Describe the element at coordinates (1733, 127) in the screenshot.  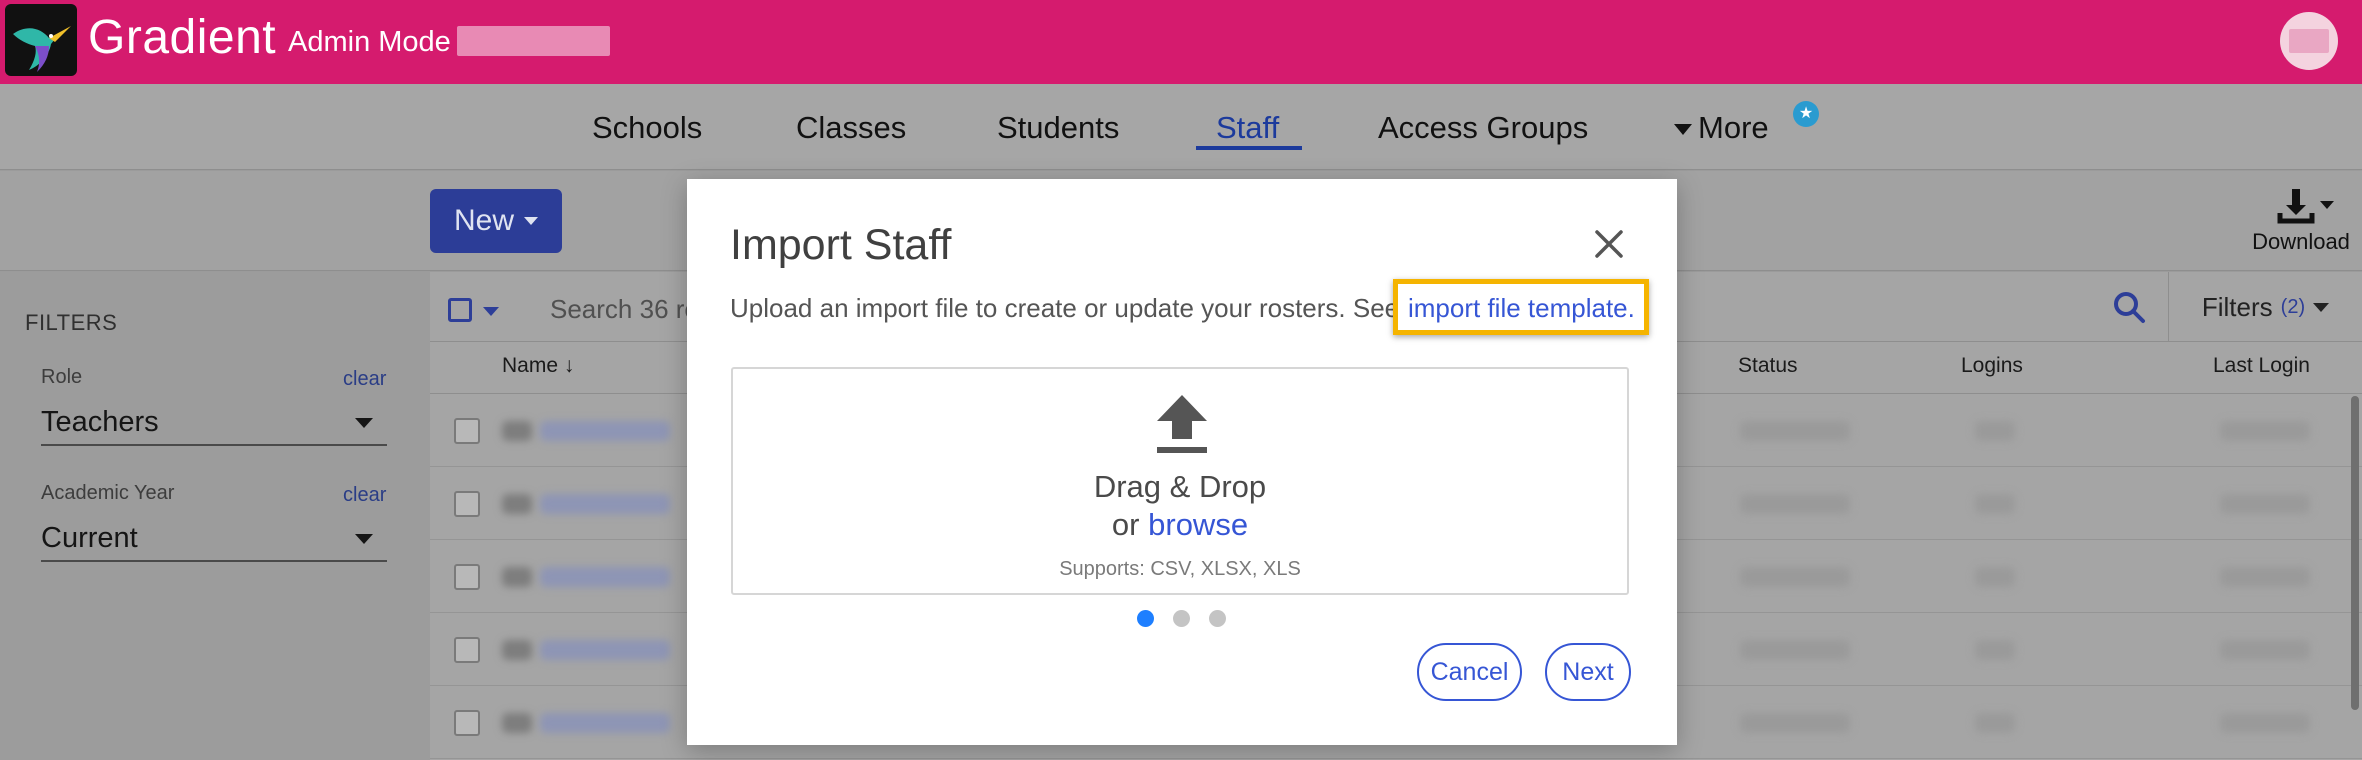
I see `nav-more-label: More` at that location.